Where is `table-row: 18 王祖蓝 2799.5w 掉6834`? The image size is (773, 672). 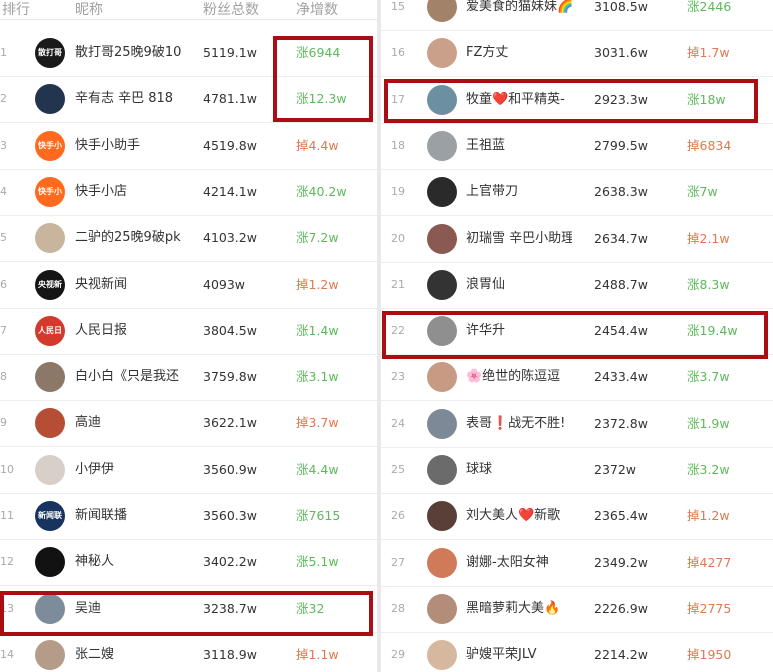
table-row: 18 王祖蓝 2799.5w 掉6834 is located at coordinates (577, 146).